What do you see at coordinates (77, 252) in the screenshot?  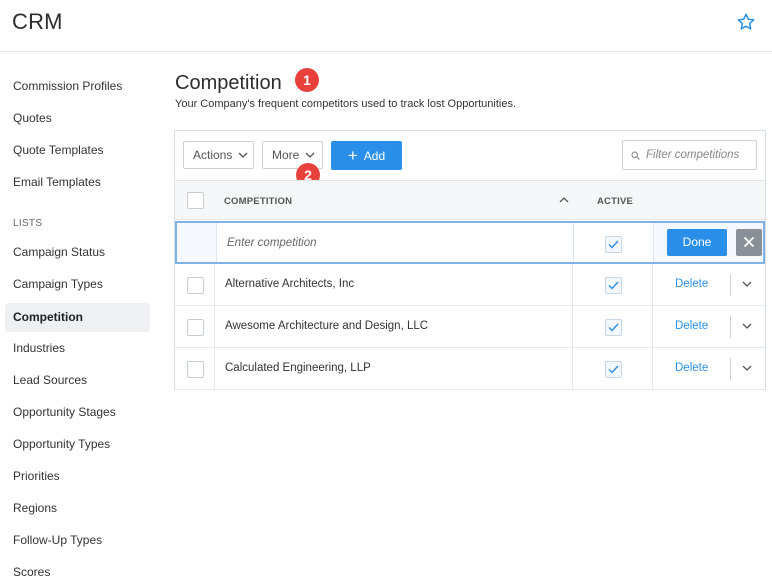 I see `sidebar-item-campaign-status: Campaign Status` at bounding box center [77, 252].